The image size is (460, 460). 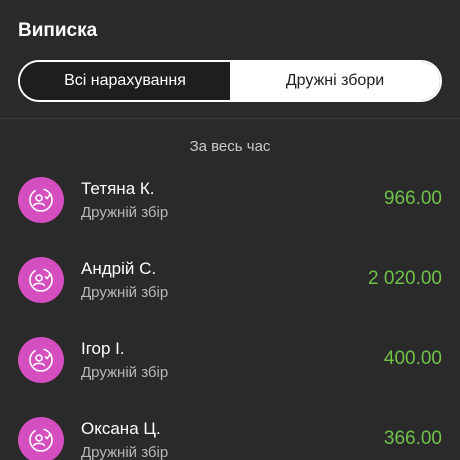 What do you see at coordinates (125, 81) in the screenshot?
I see `tab-all-charges: Всі нарахування` at bounding box center [125, 81].